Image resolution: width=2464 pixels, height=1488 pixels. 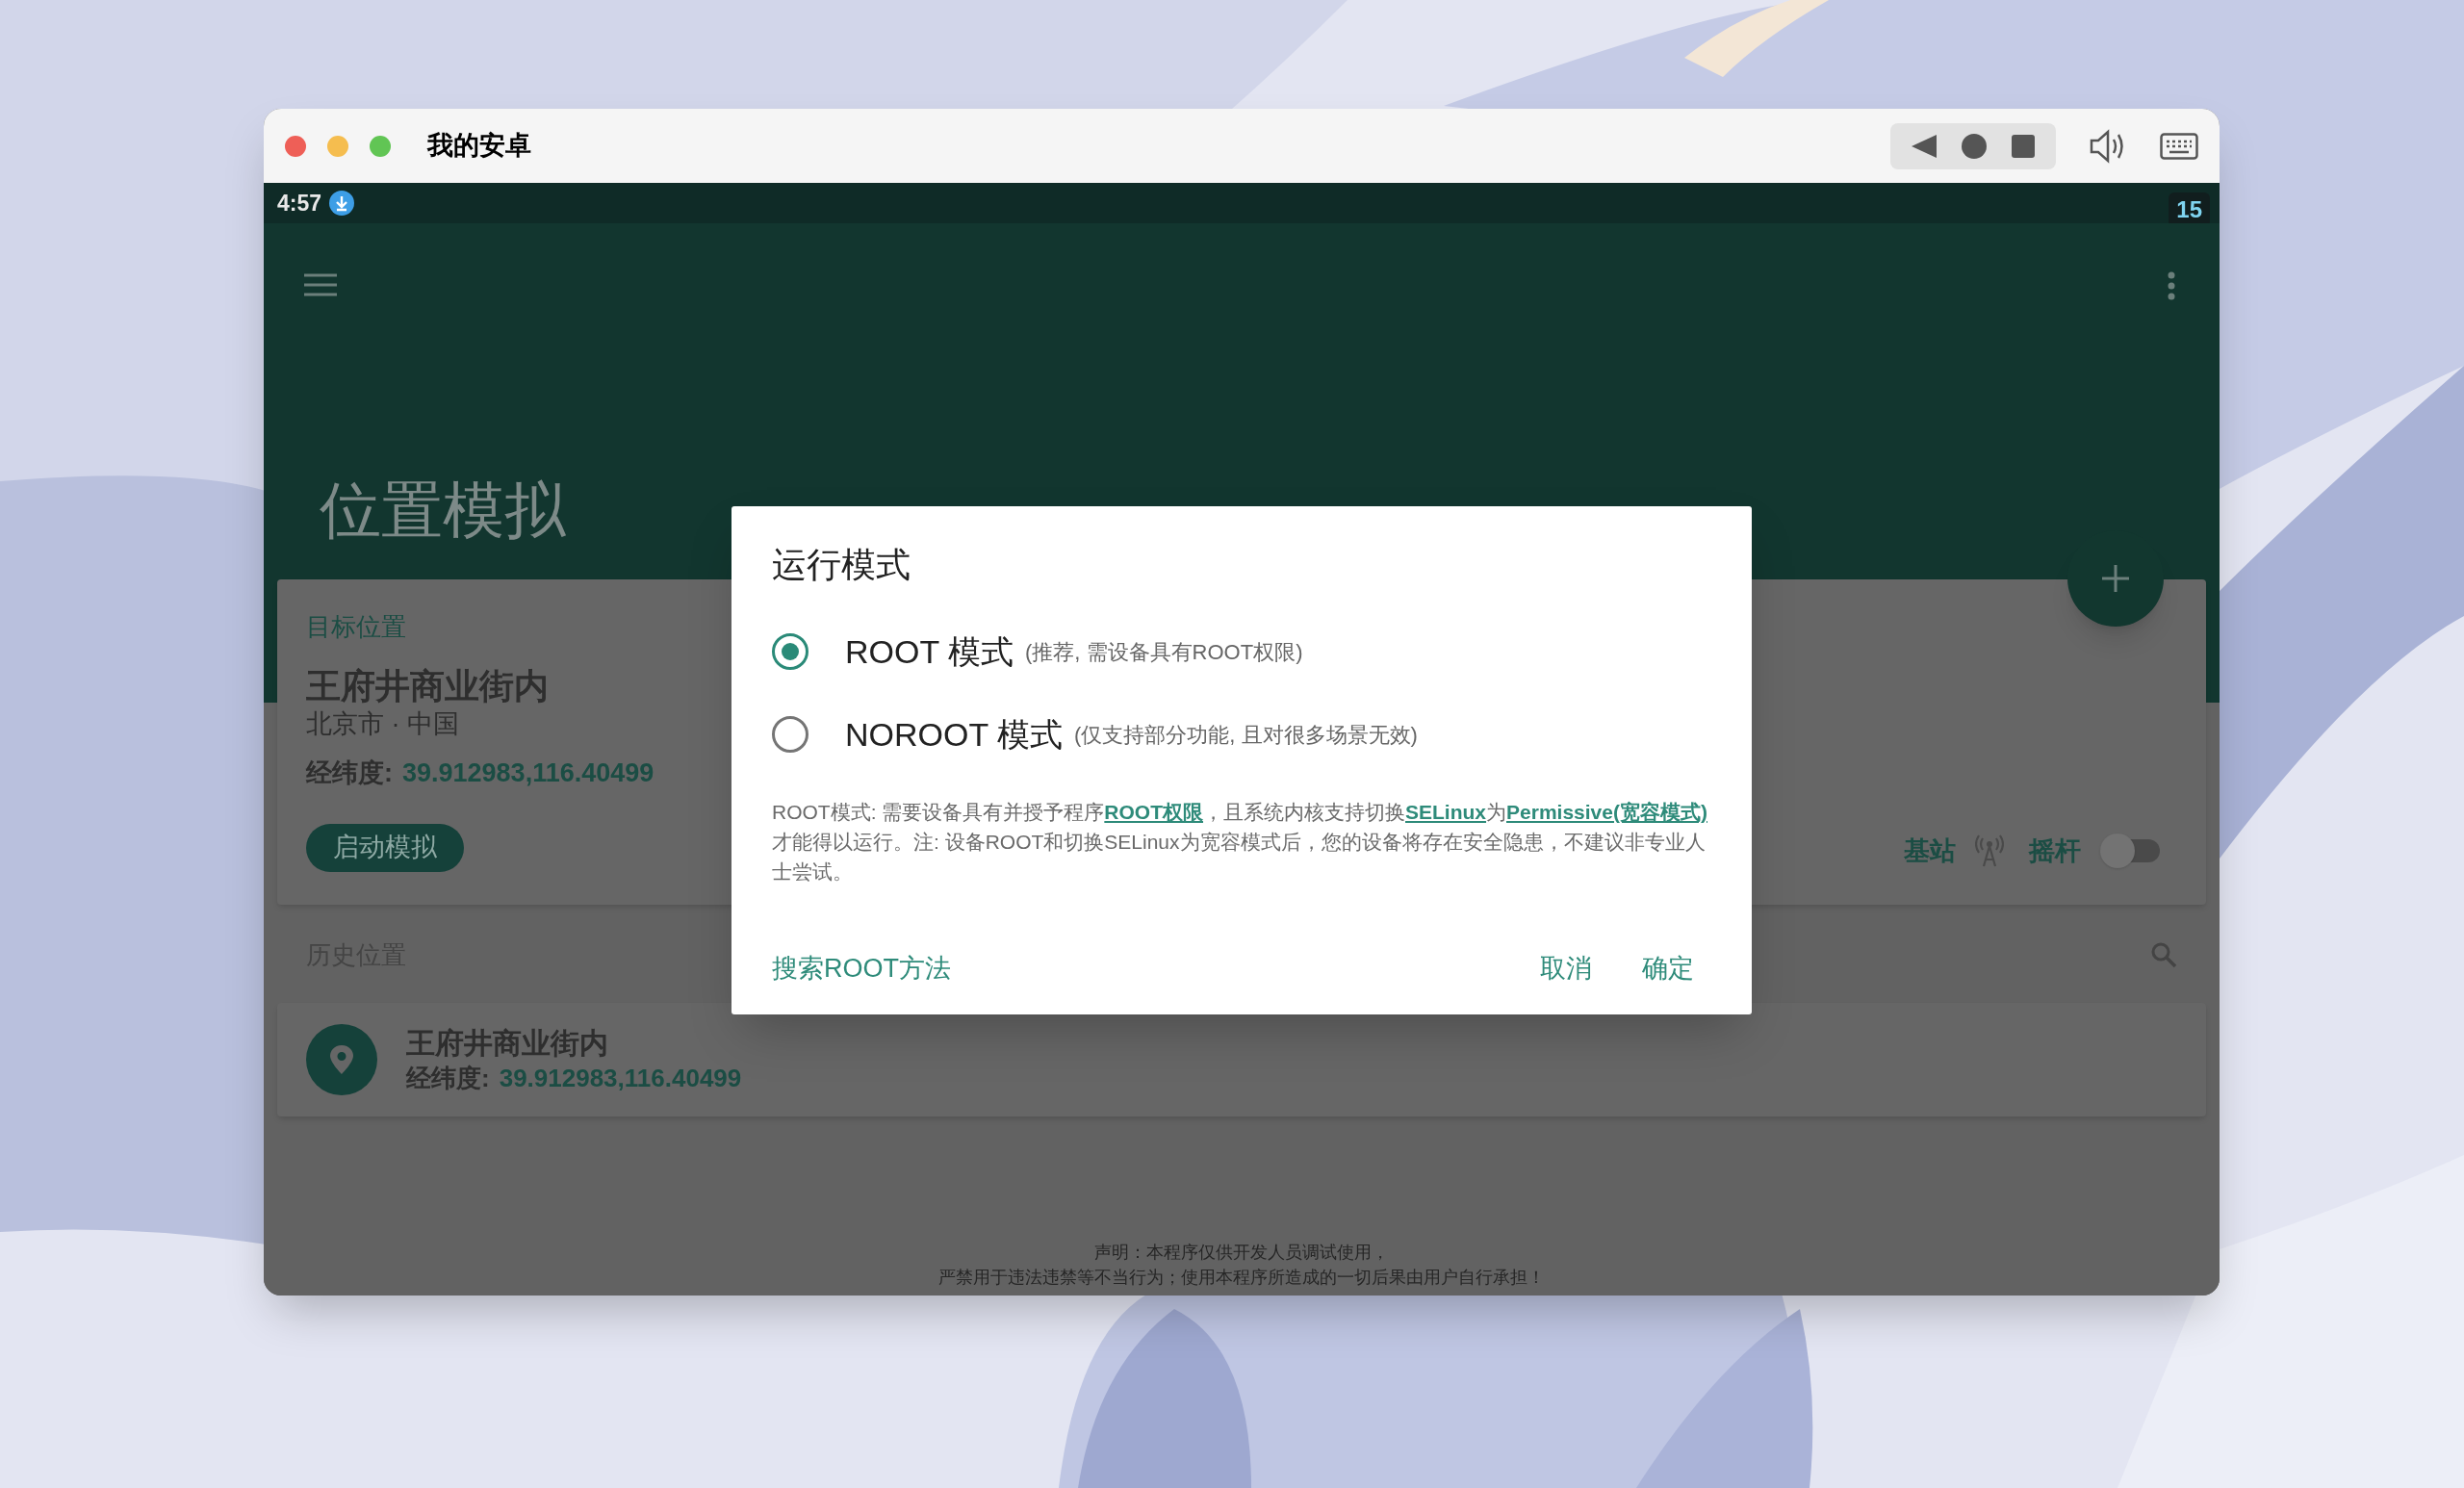 What do you see at coordinates (841, 565) in the screenshot?
I see `dialog-title: 运行模式` at bounding box center [841, 565].